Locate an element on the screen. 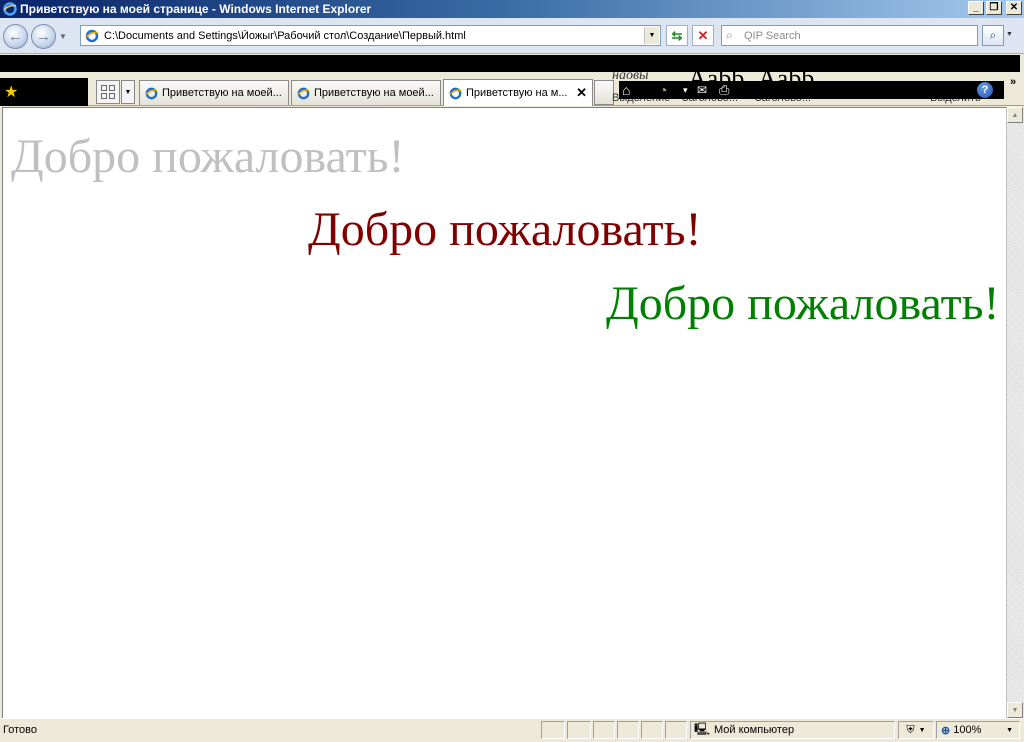  computer-icon: 🖳 is located at coordinates (702, 728).